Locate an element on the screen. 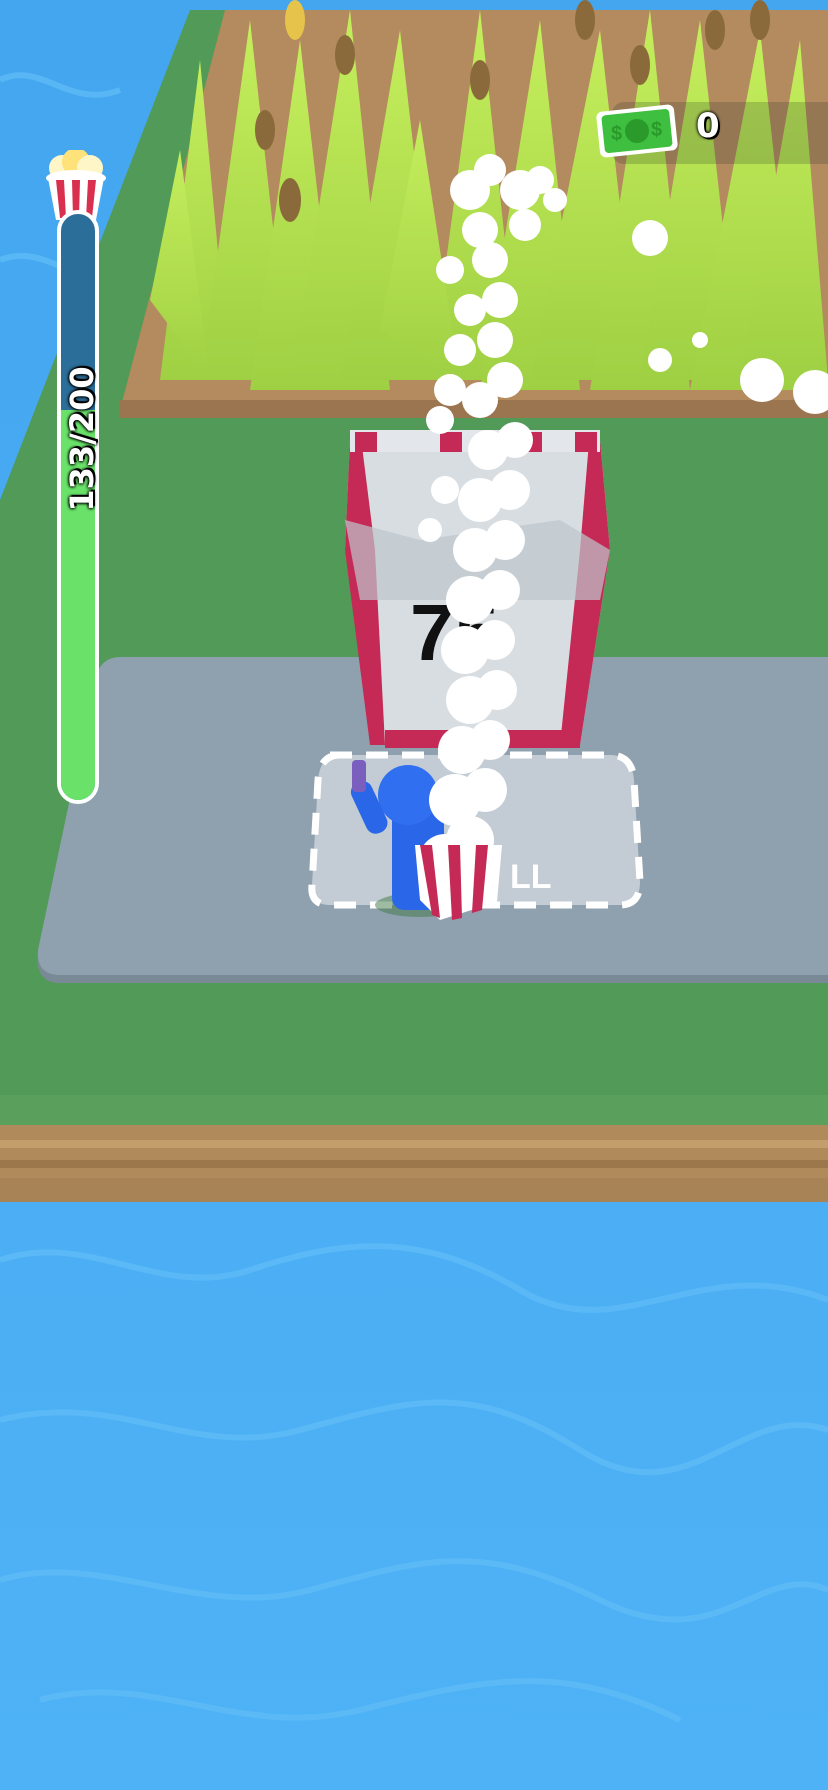  cash-bill-icon: $ $ is located at coordinates (637, 131).